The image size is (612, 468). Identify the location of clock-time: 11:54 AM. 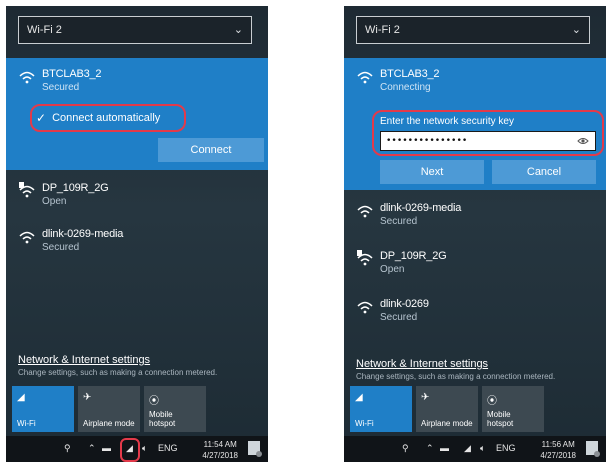
(220, 444).